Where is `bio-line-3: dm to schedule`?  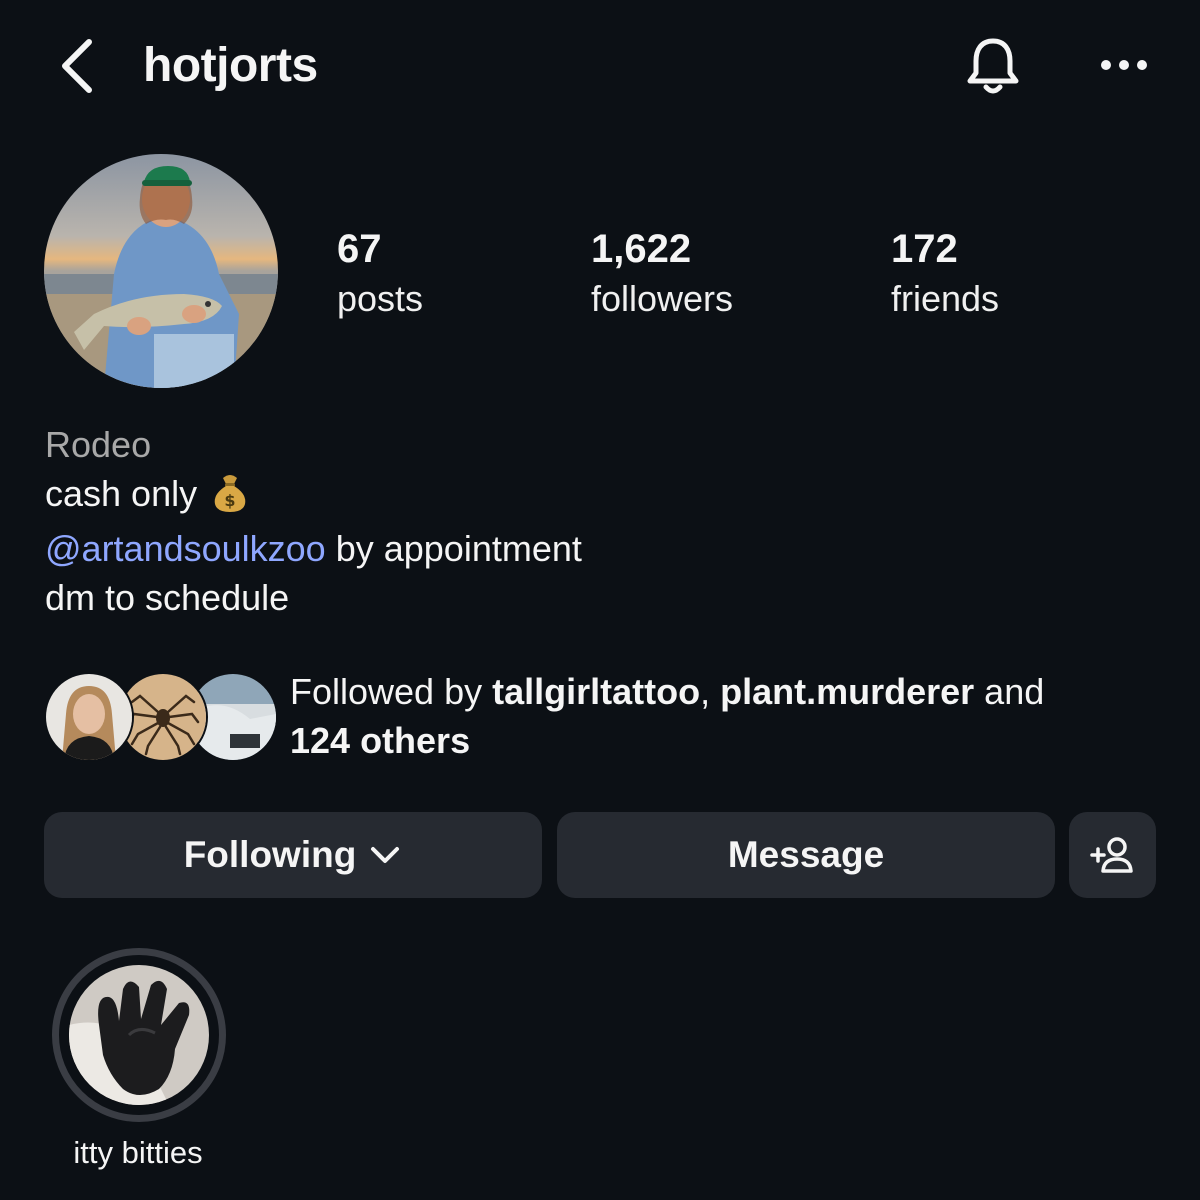 bio-line-3: dm to schedule is located at coordinates (167, 597).